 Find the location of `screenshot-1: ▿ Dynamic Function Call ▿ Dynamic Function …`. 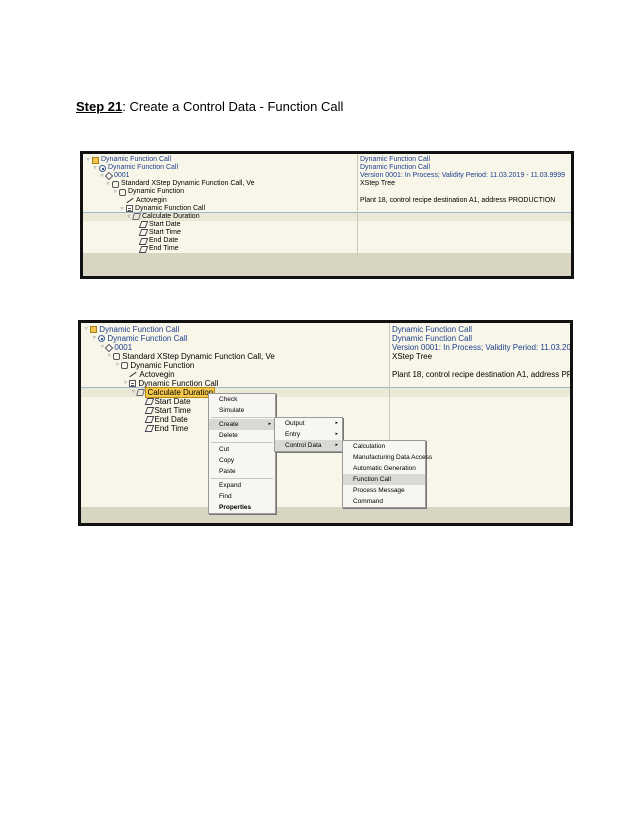

screenshot-1: ▿ Dynamic Function Call ▿ Dynamic Function … is located at coordinates (327, 215).